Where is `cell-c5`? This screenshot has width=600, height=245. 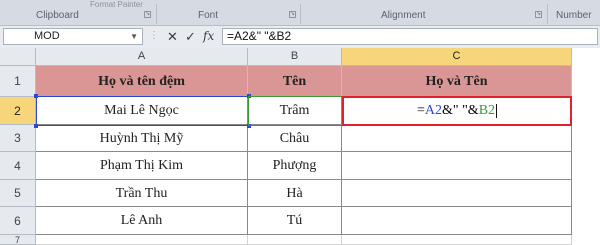
cell-c5 is located at coordinates (457, 193).